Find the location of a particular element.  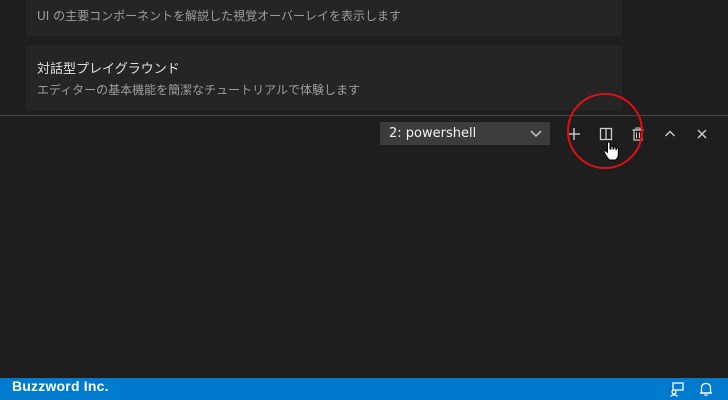

chevron-up-icon is located at coordinates (670, 133).